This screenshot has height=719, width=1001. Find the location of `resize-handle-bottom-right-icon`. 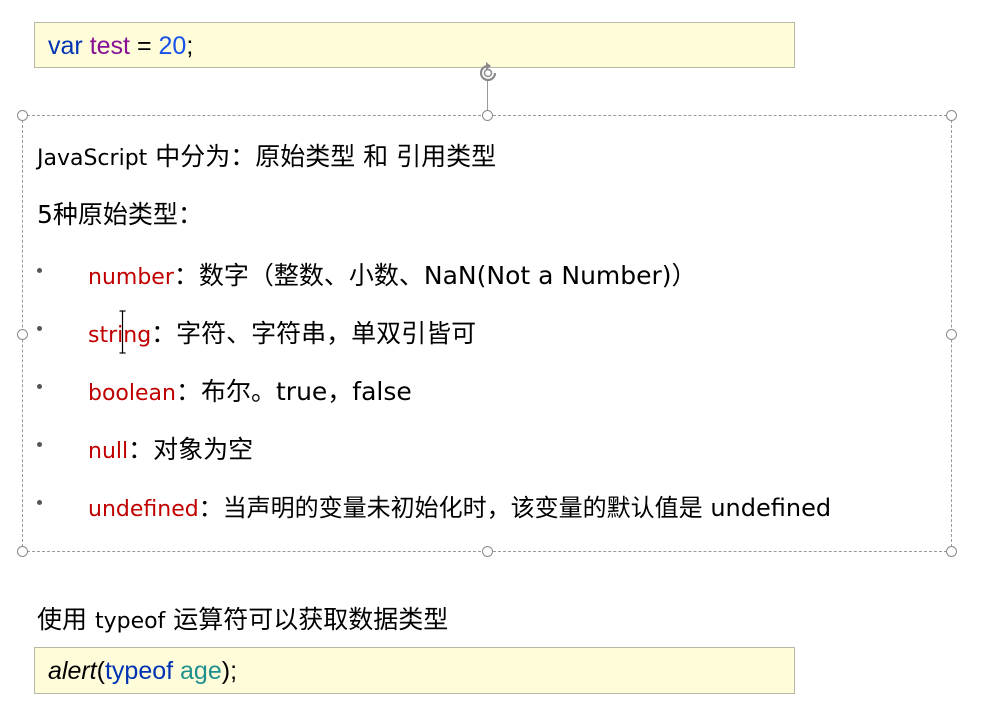

resize-handle-bottom-right-icon is located at coordinates (951, 551).